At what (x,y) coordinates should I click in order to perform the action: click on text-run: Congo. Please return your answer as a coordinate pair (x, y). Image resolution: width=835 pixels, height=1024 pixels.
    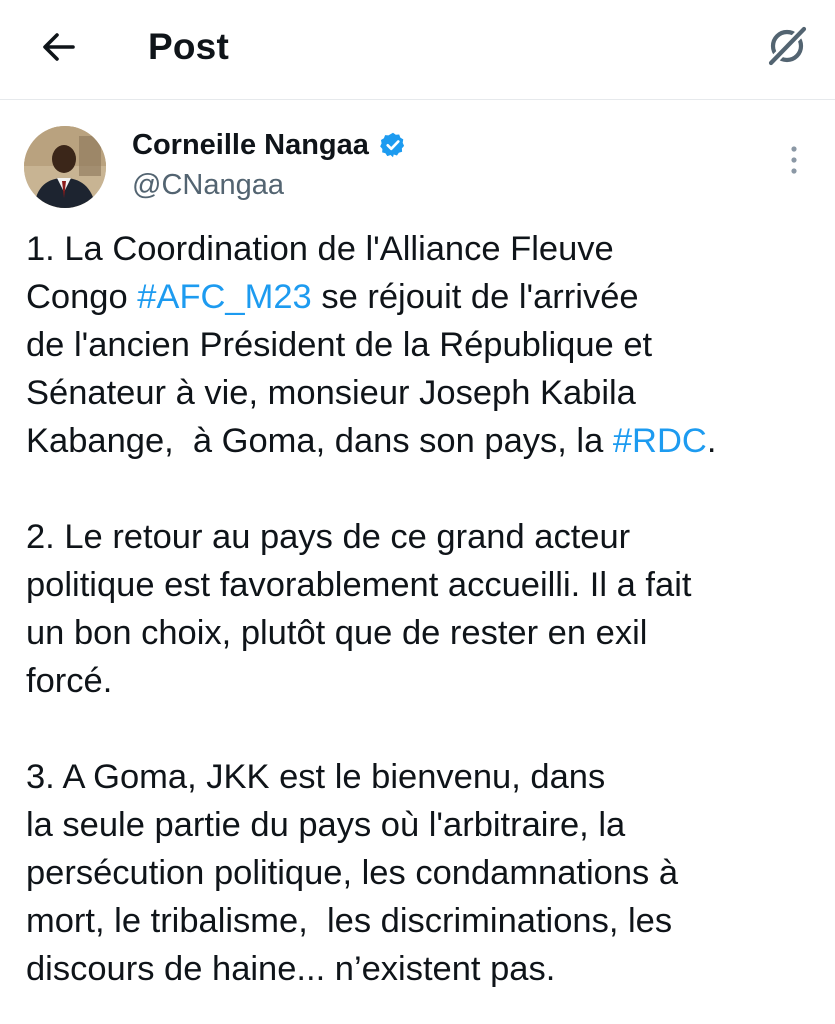
    Looking at the image, I should click on (82, 297).